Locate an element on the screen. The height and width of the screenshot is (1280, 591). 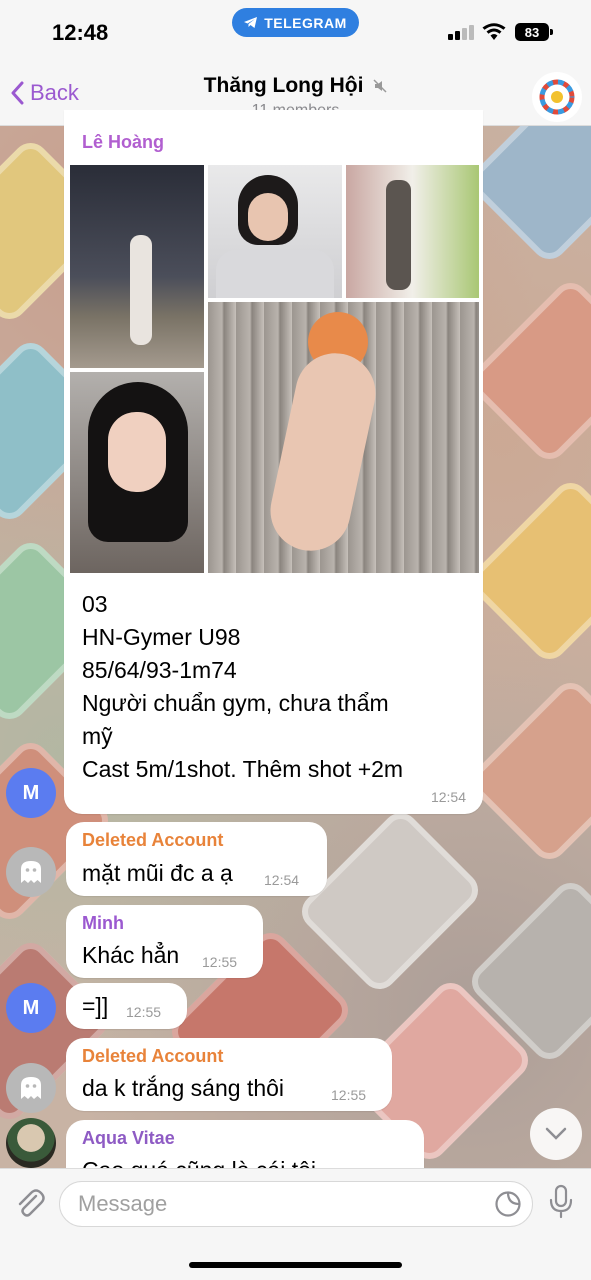
caption-line-5: mỹ is located at coordinates (97, 736).